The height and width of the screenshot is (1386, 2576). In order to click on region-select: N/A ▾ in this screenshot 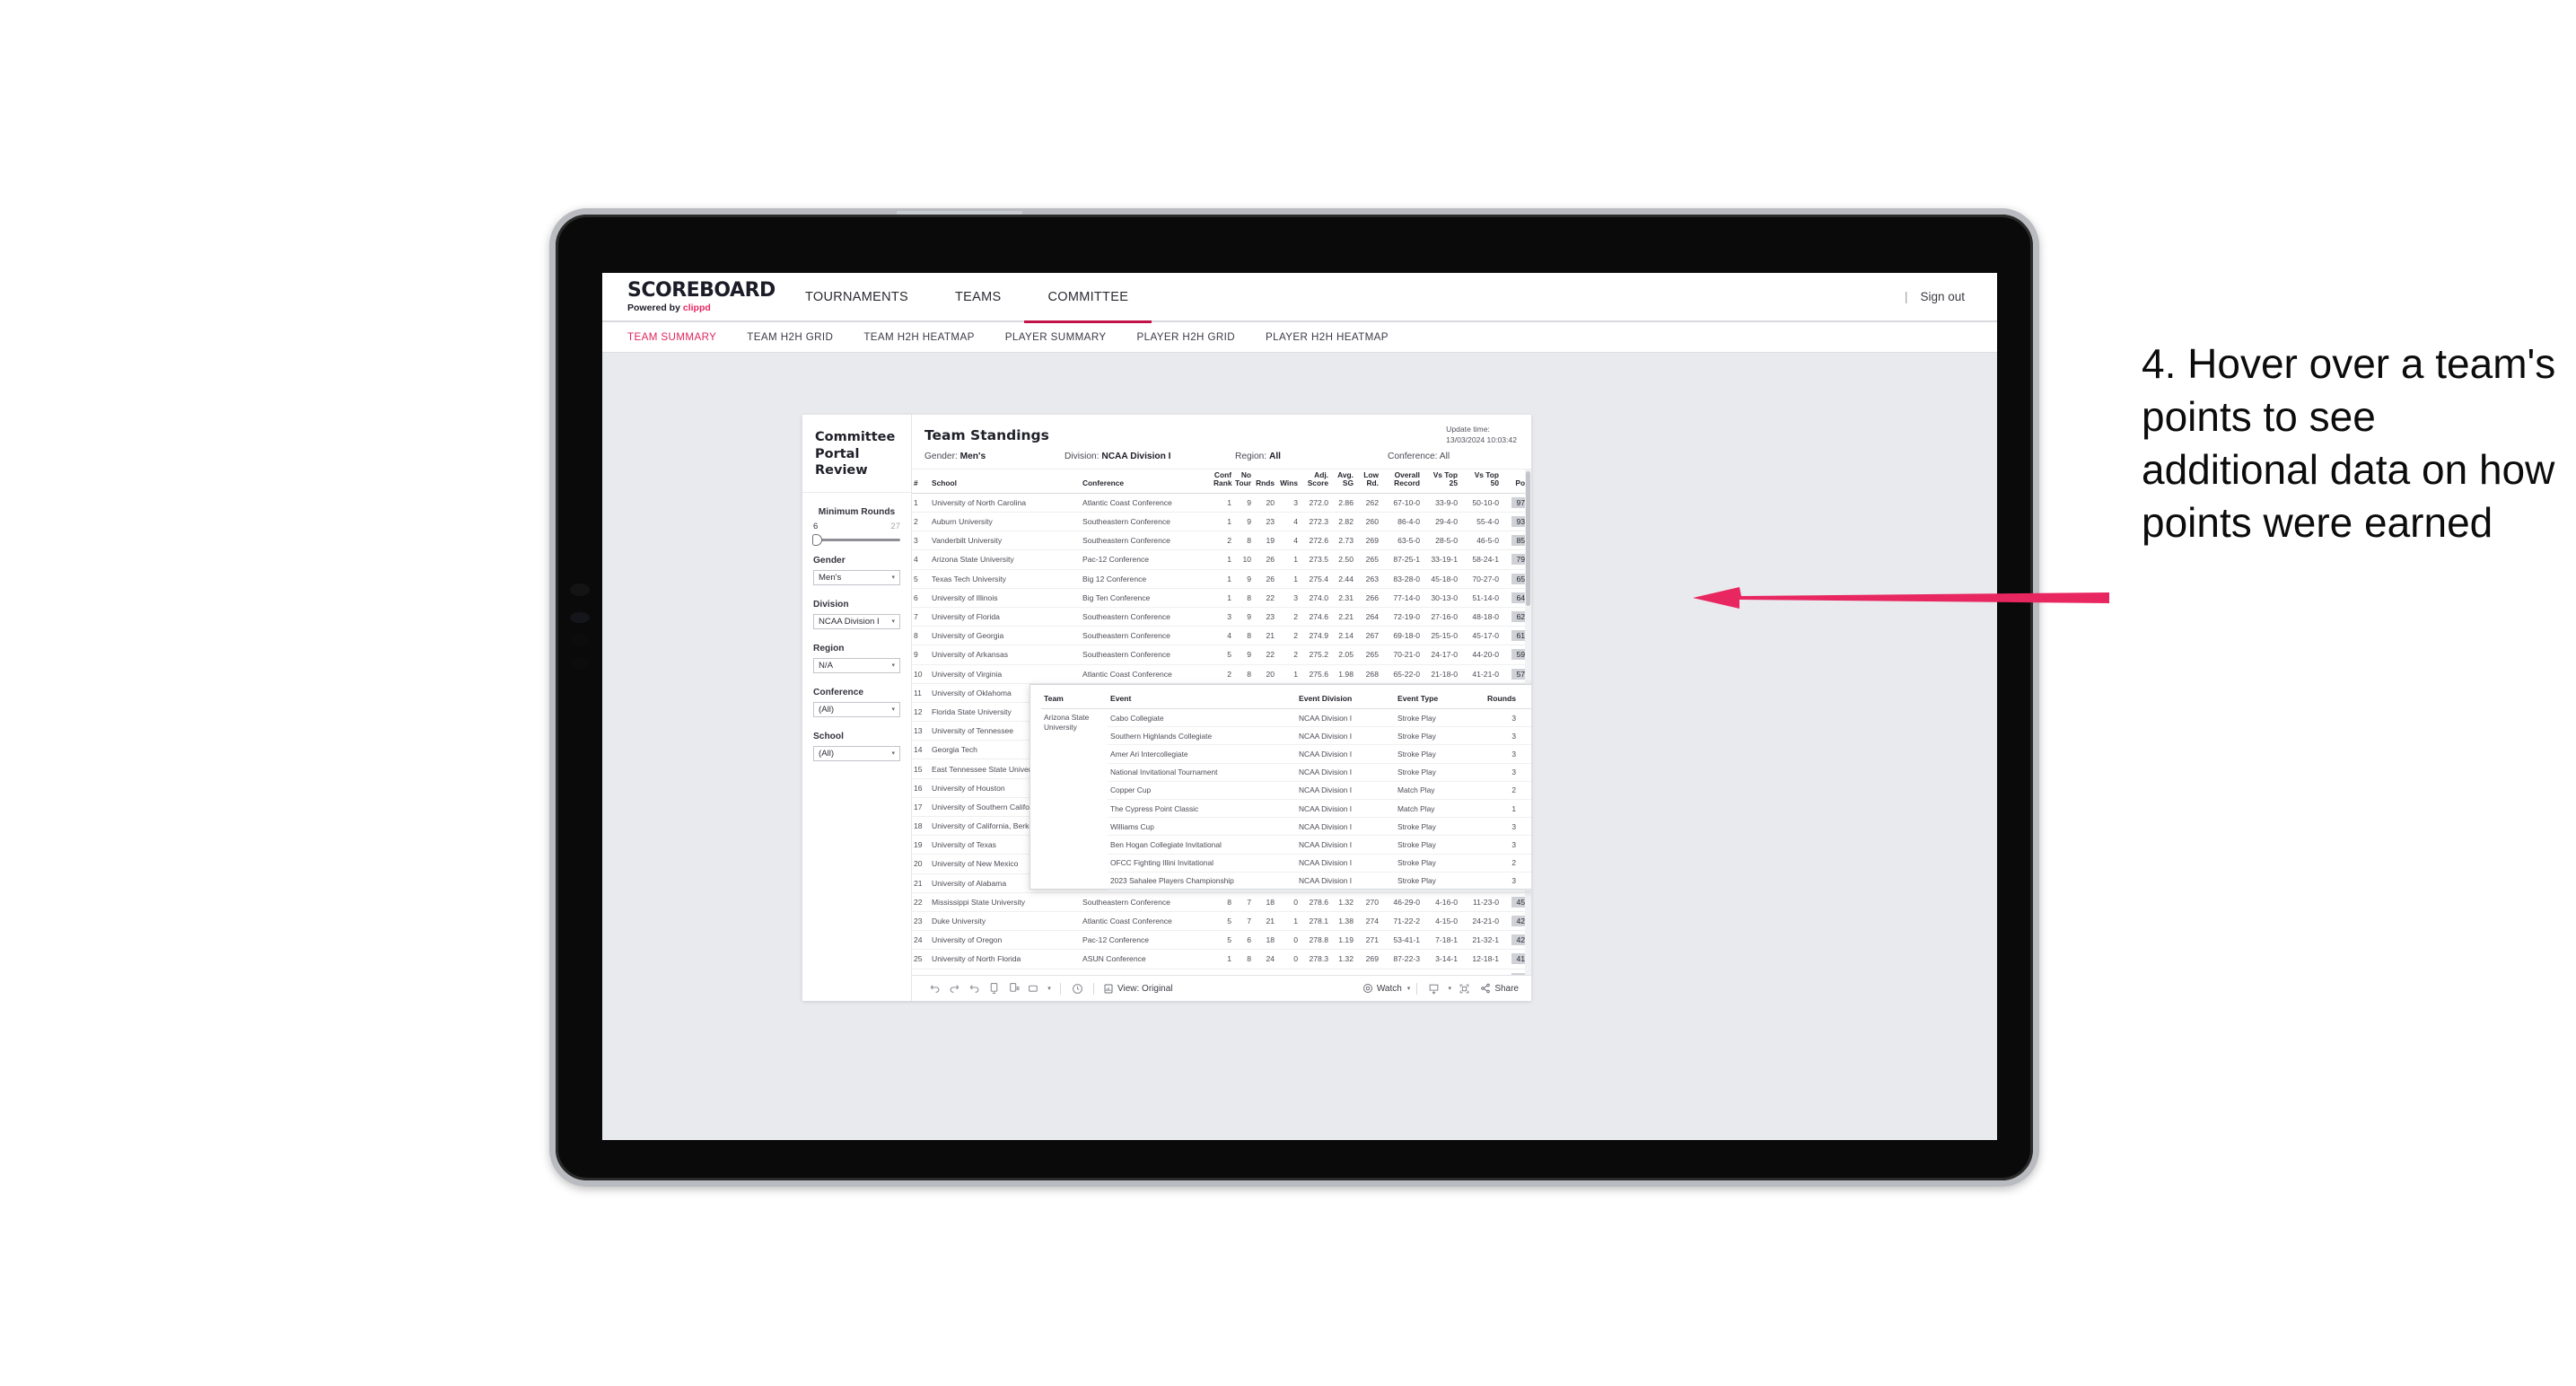, I will do `click(856, 665)`.